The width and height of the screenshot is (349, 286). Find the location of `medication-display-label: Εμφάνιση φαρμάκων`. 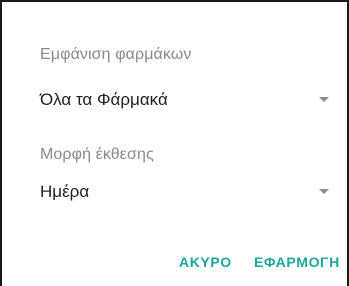

medication-display-label: Εμφάνιση φαρμάκων is located at coordinates (116, 54).